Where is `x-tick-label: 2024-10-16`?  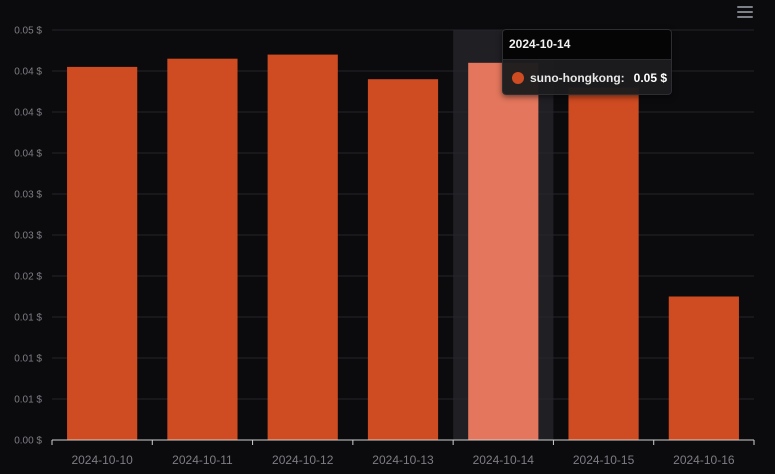 x-tick-label: 2024-10-16 is located at coordinates (704, 460).